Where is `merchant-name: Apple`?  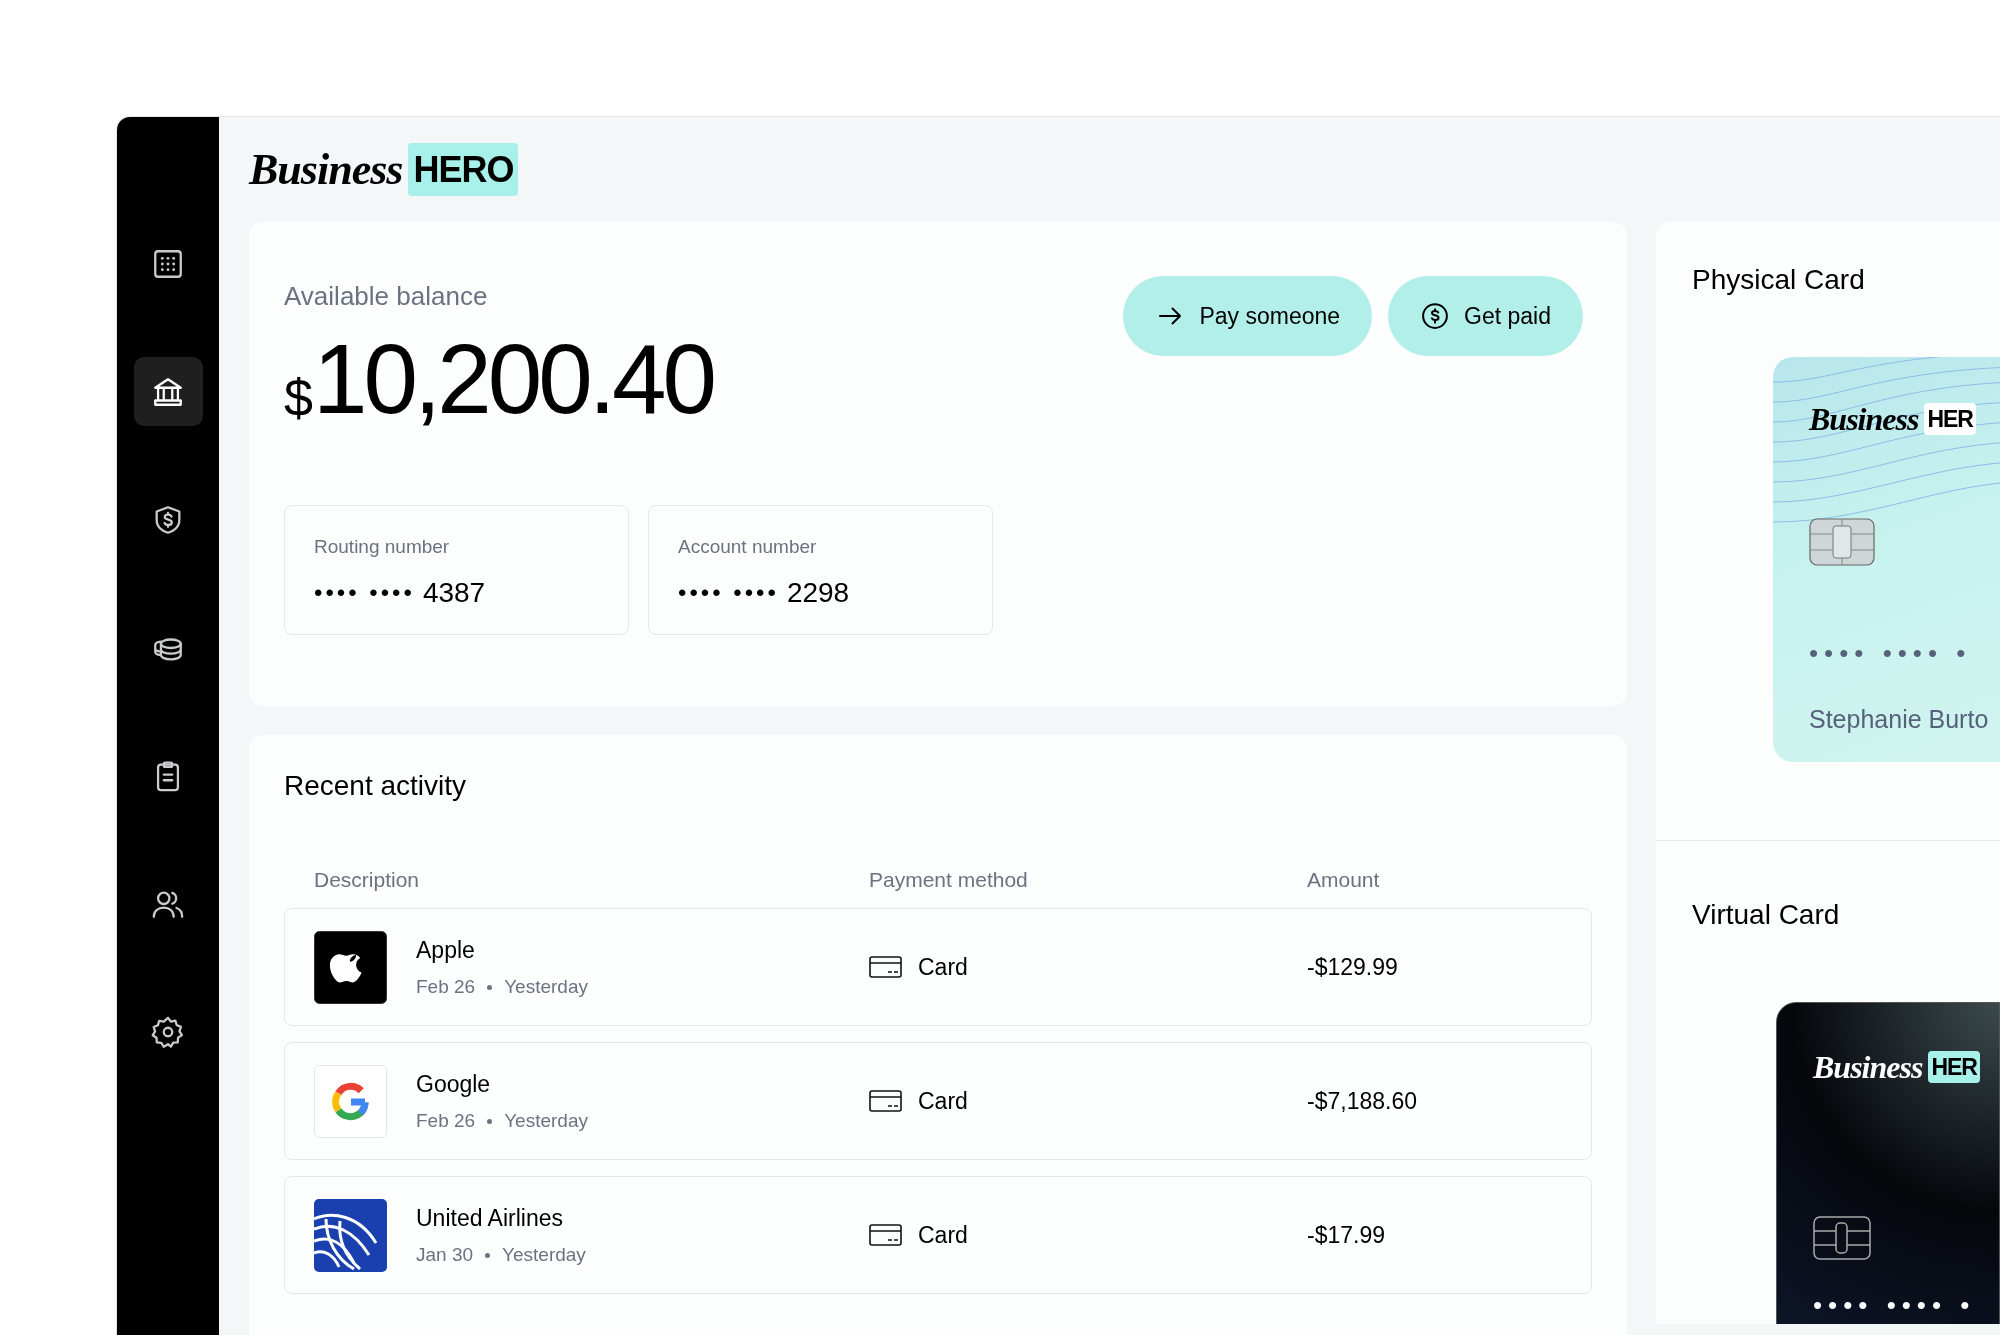
merchant-name: Apple is located at coordinates (446, 950).